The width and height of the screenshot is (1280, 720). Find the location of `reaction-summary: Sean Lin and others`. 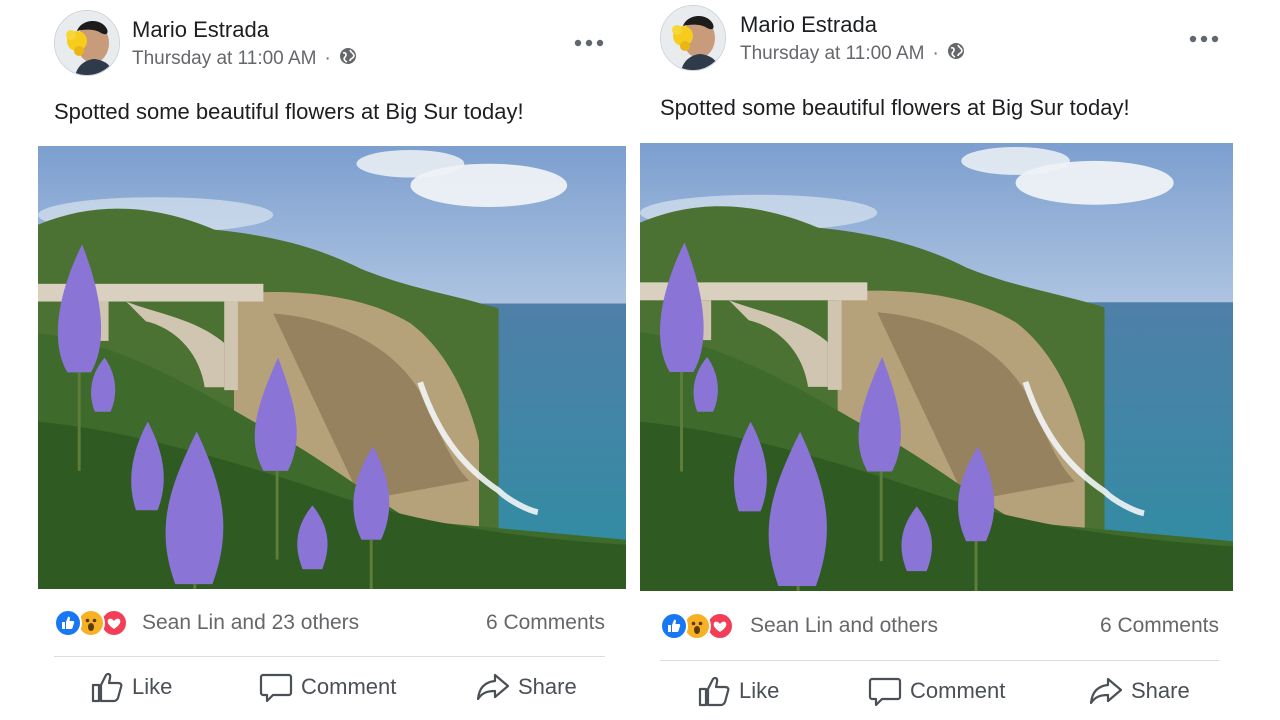

reaction-summary: Sean Lin and others is located at coordinates (844, 626).